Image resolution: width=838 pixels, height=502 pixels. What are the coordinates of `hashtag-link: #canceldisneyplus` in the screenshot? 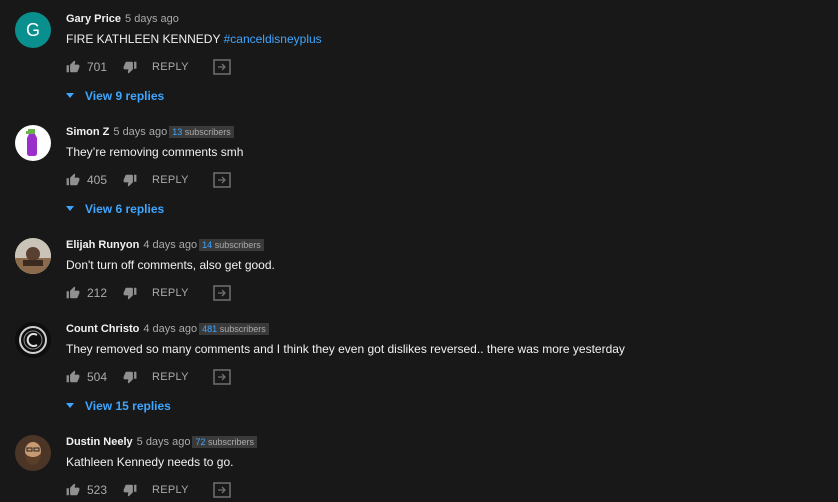 It's located at (273, 39).